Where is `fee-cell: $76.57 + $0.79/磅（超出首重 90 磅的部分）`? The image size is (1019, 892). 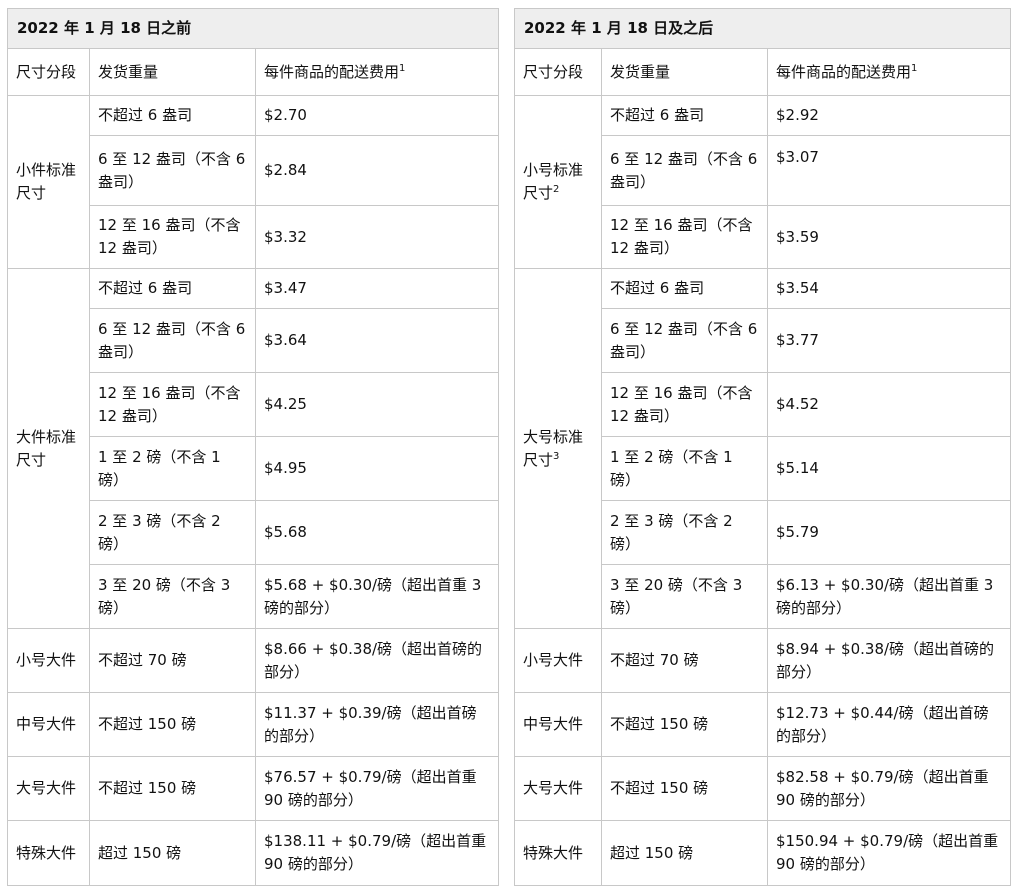
fee-cell: $76.57 + $0.79/磅（超出首重 90 磅的部分） is located at coordinates (377, 788).